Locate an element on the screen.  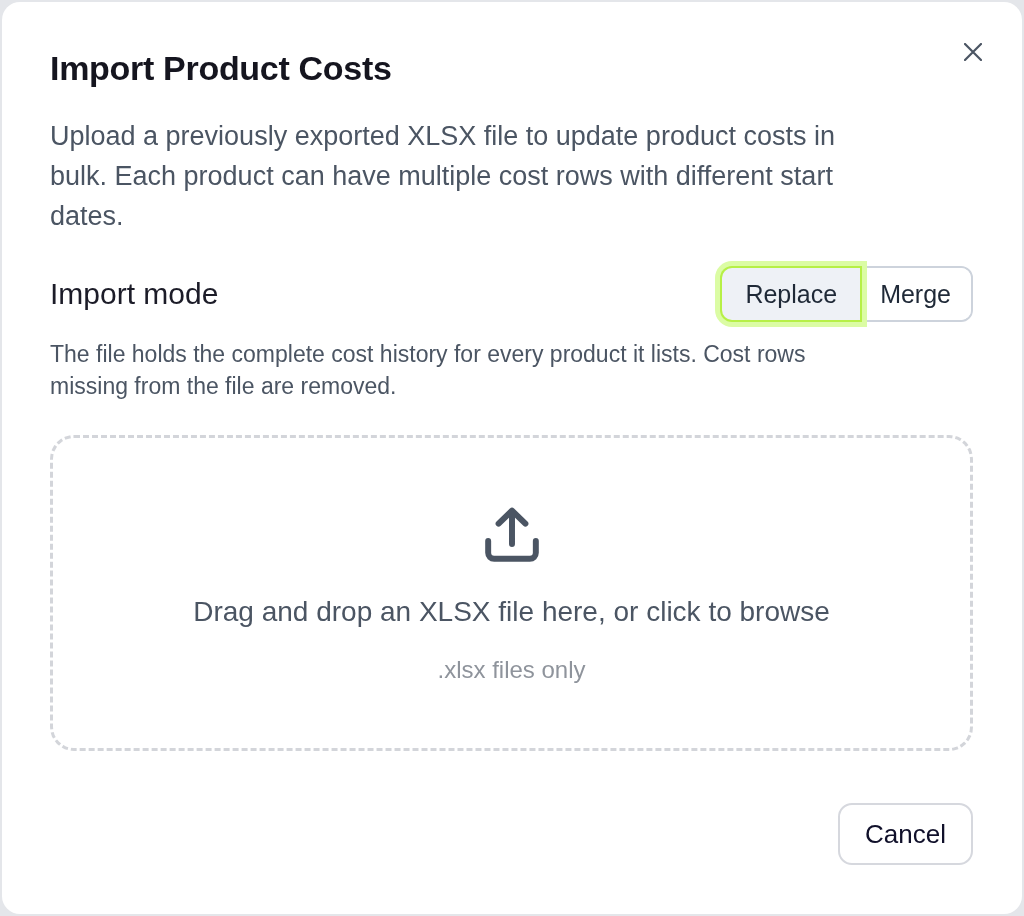
upload-icon is located at coordinates (511, 535).